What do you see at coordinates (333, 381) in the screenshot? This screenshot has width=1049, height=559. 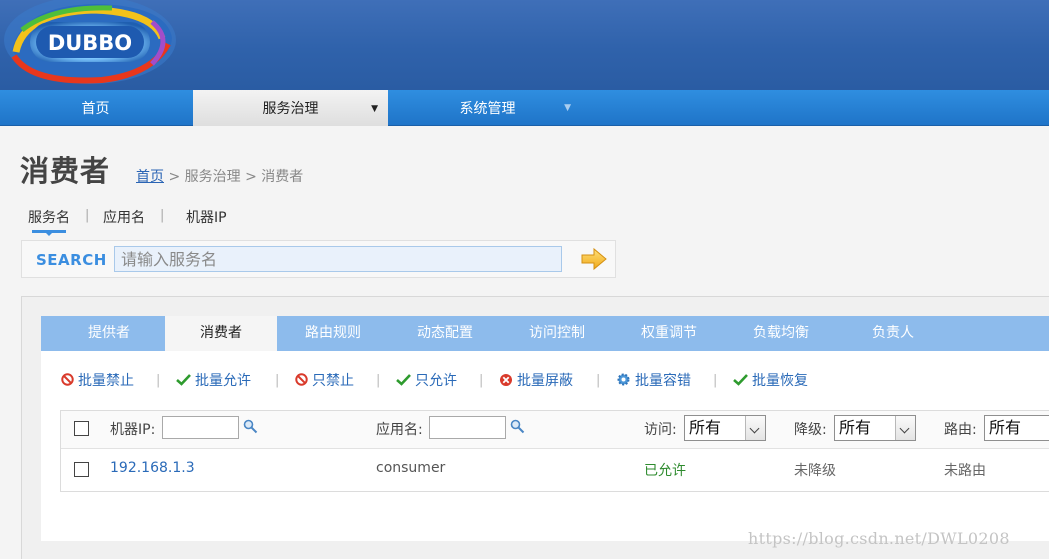 I see `action-label: 只禁止` at bounding box center [333, 381].